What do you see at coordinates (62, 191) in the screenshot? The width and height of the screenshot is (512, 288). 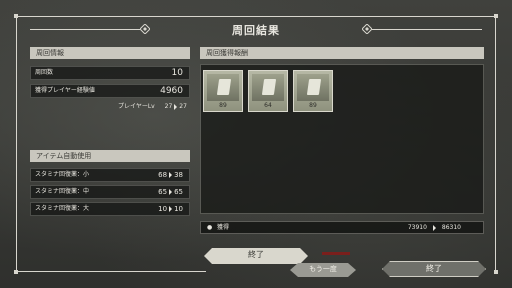 I see `row-label: スタミナ回復薬：中` at bounding box center [62, 191].